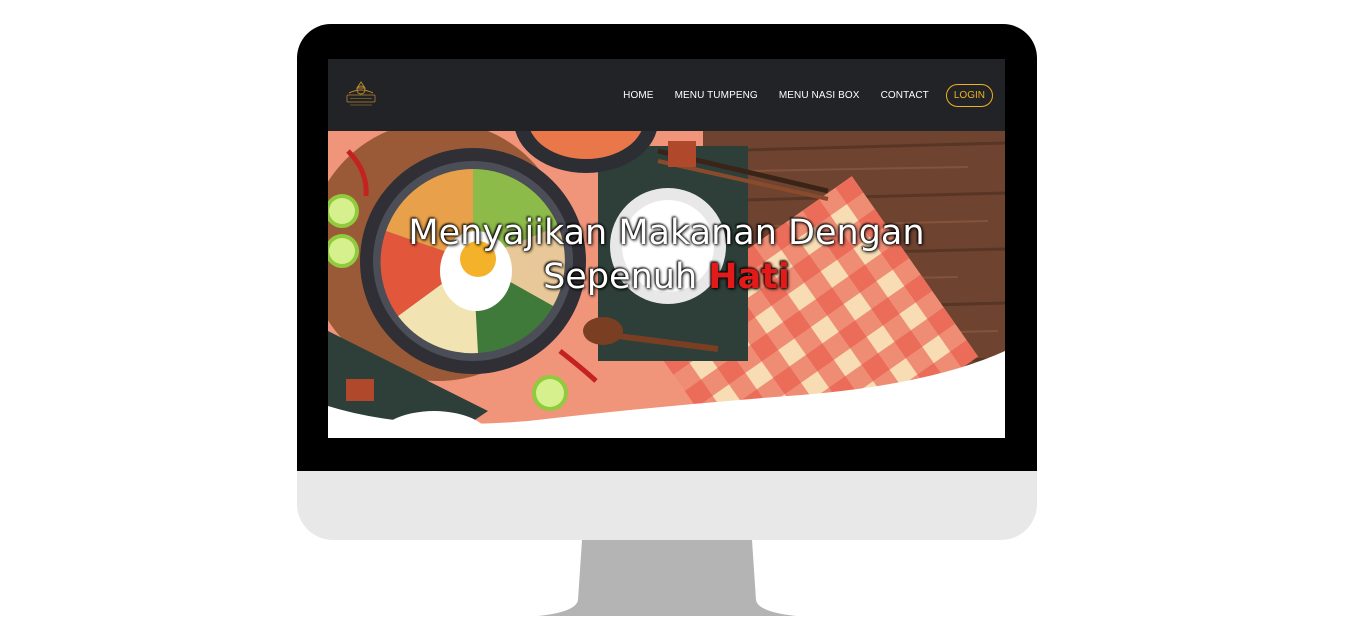 This screenshot has height=642, width=1366. Describe the element at coordinates (749, 277) in the screenshot. I see `hero-headline-accent: Hati` at that location.